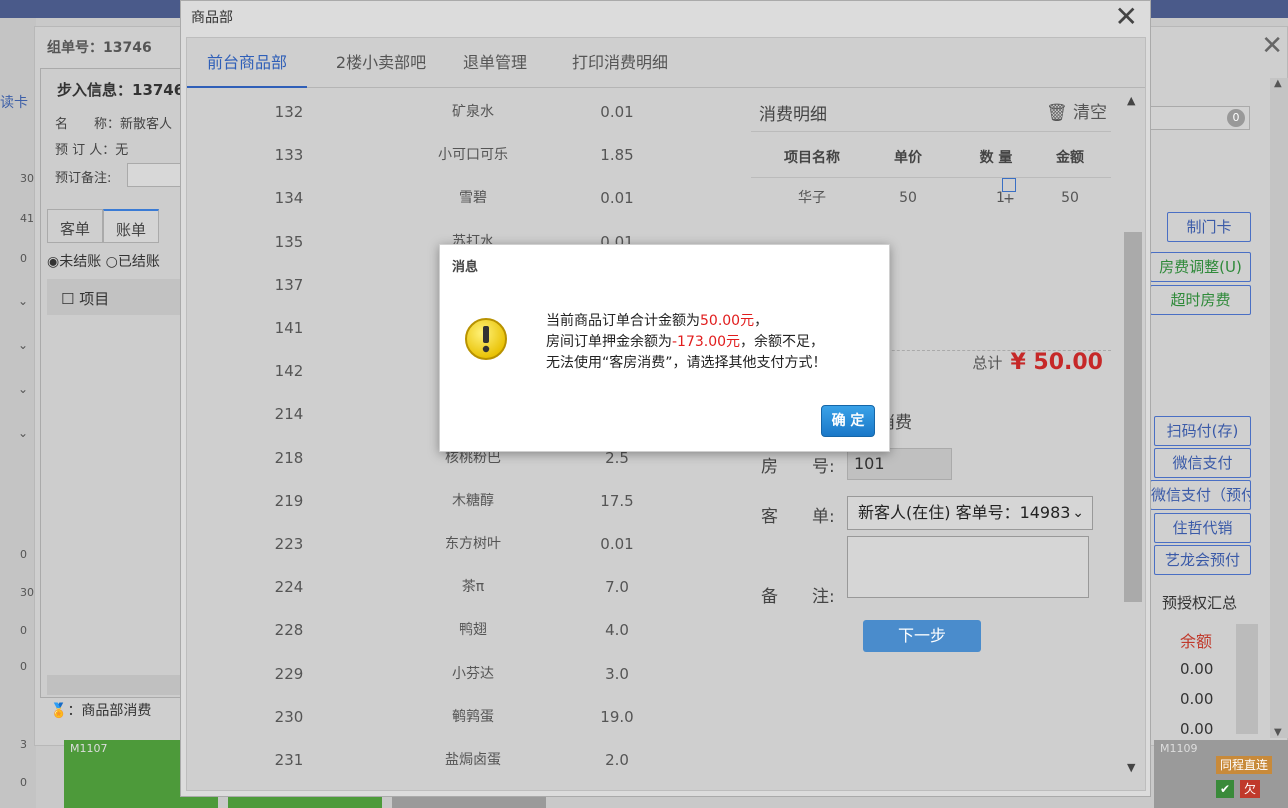  Describe the element at coordinates (103, 261) in the screenshot. I see `settle-radio-group: ◉未结账 ○已结账` at that location.